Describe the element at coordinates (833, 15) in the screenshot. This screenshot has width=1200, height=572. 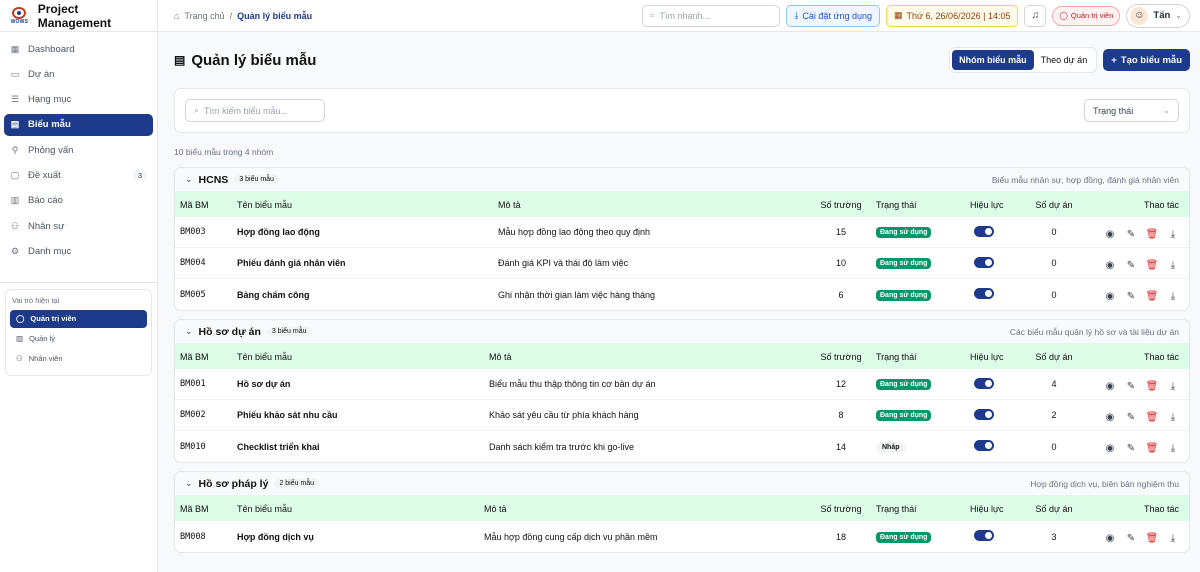
I see `install-app-button: ⤓ Cài đặt ứng dụng` at that location.